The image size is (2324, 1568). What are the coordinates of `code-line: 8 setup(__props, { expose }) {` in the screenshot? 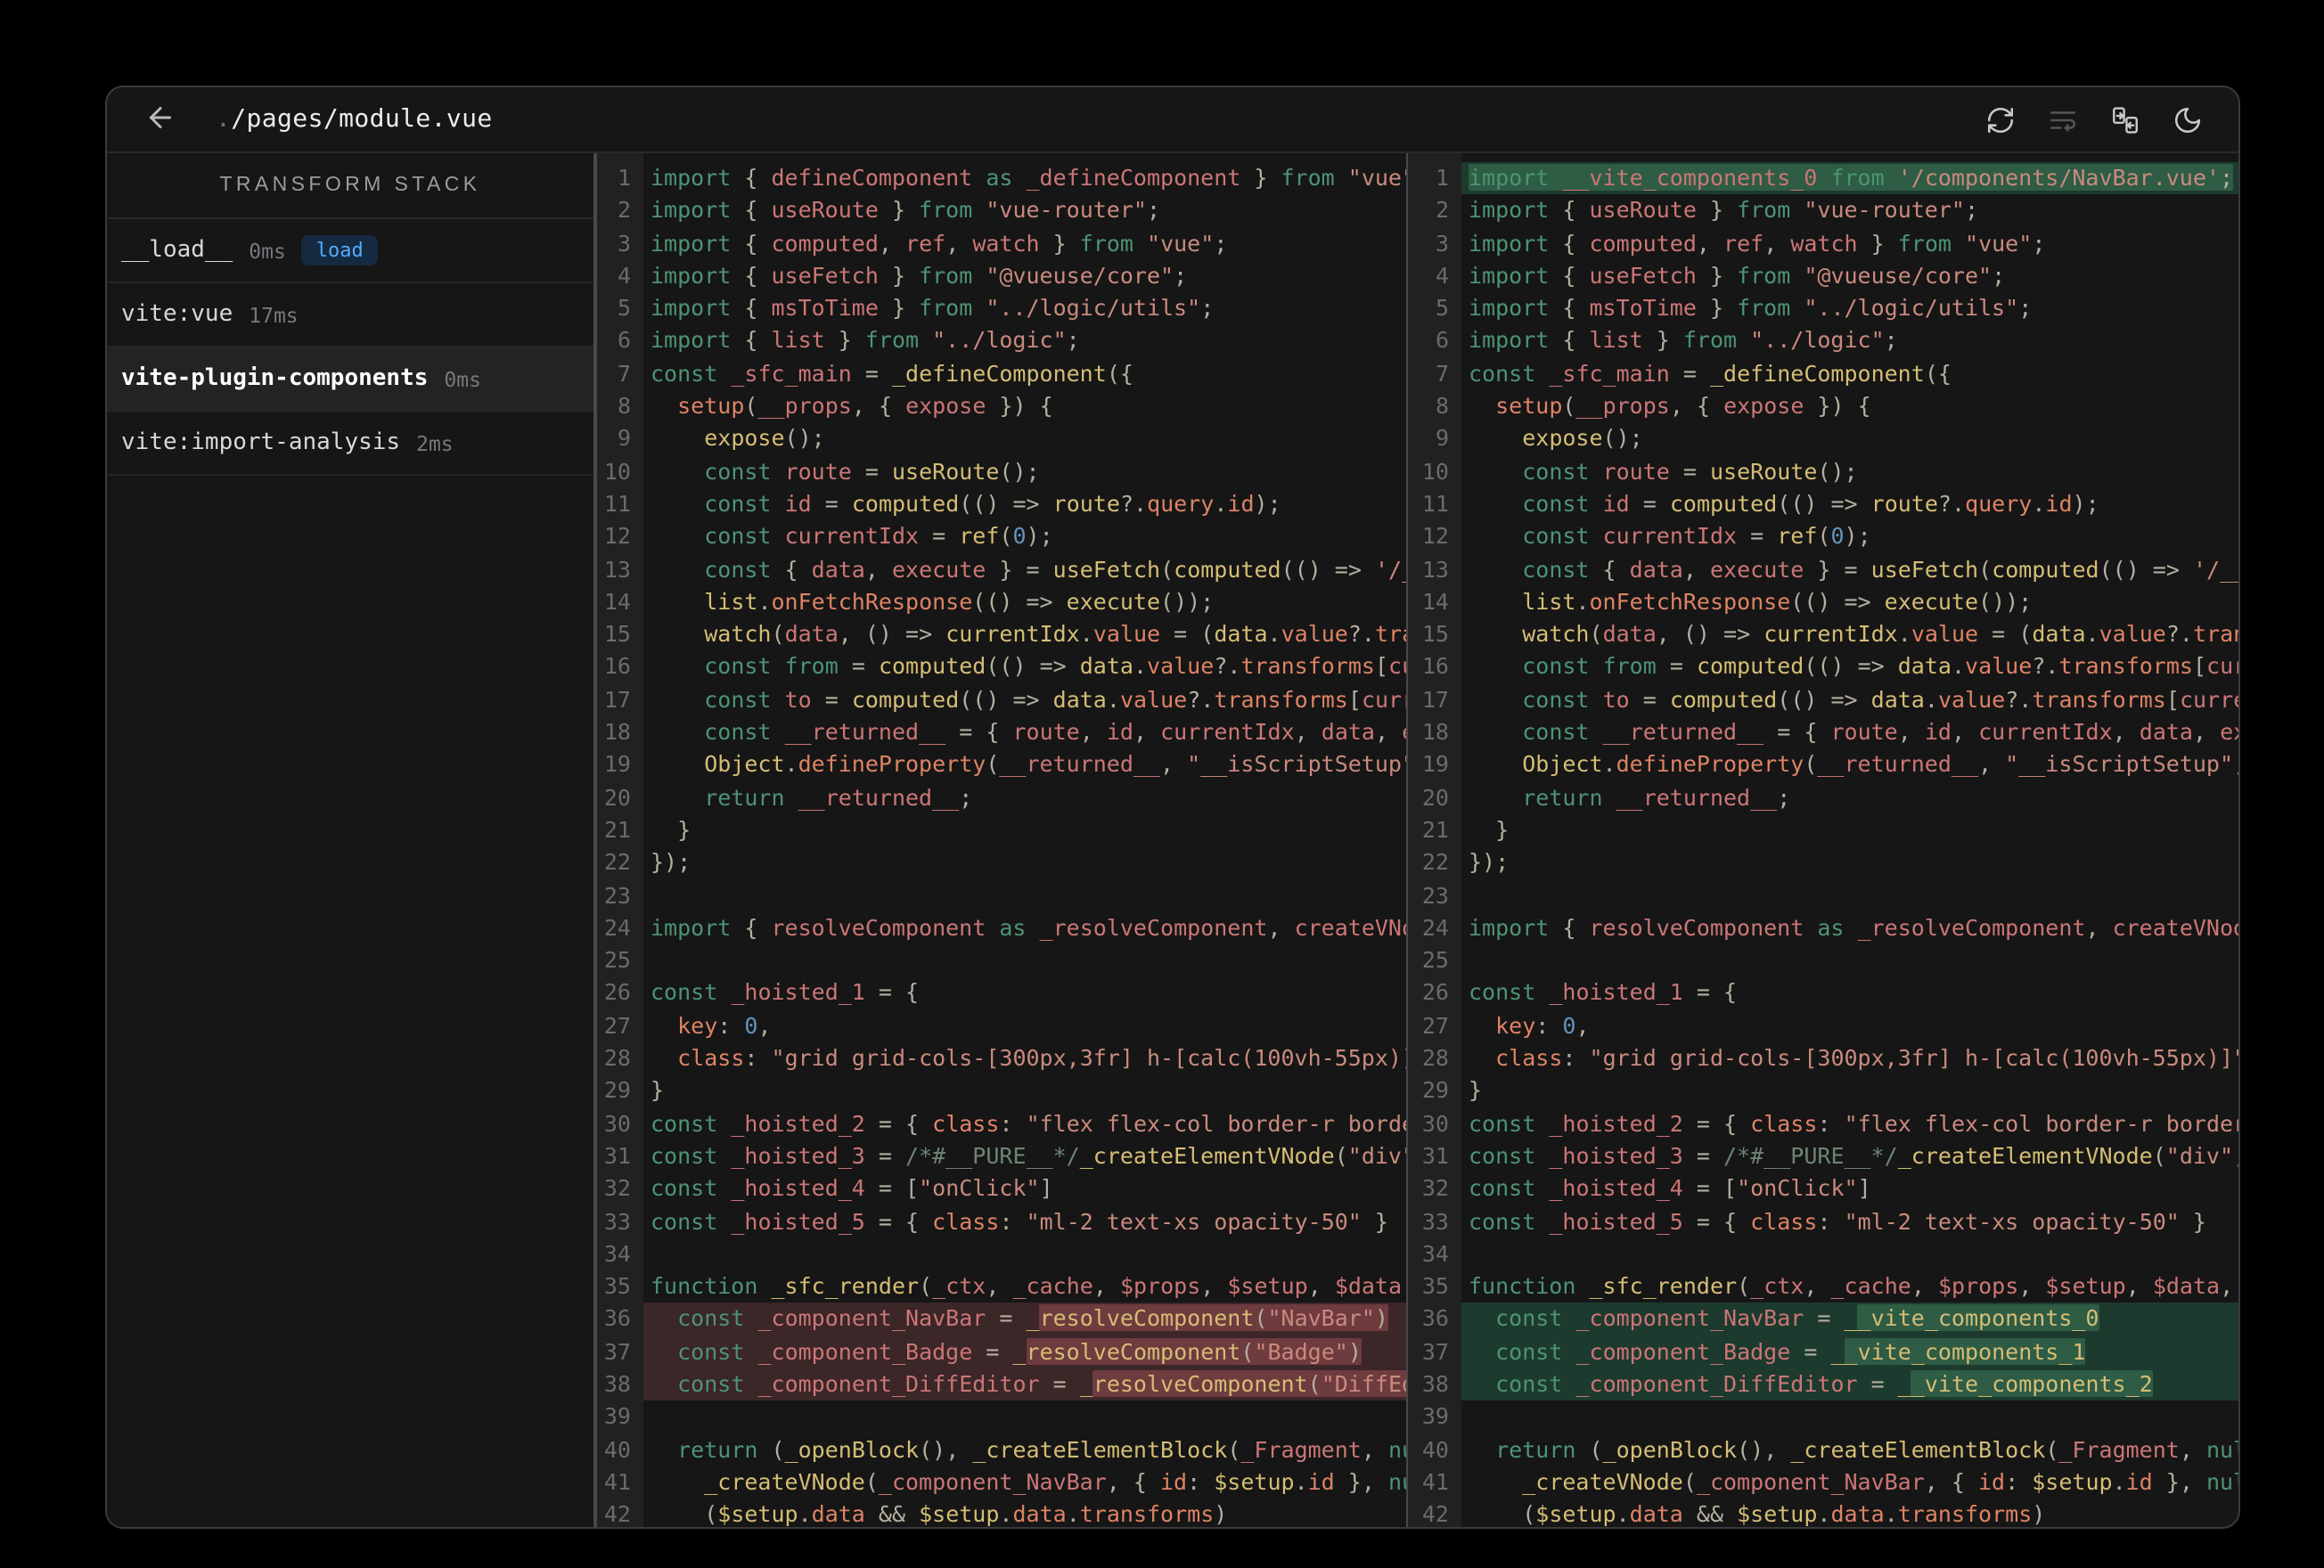 It's located at (1001, 406).